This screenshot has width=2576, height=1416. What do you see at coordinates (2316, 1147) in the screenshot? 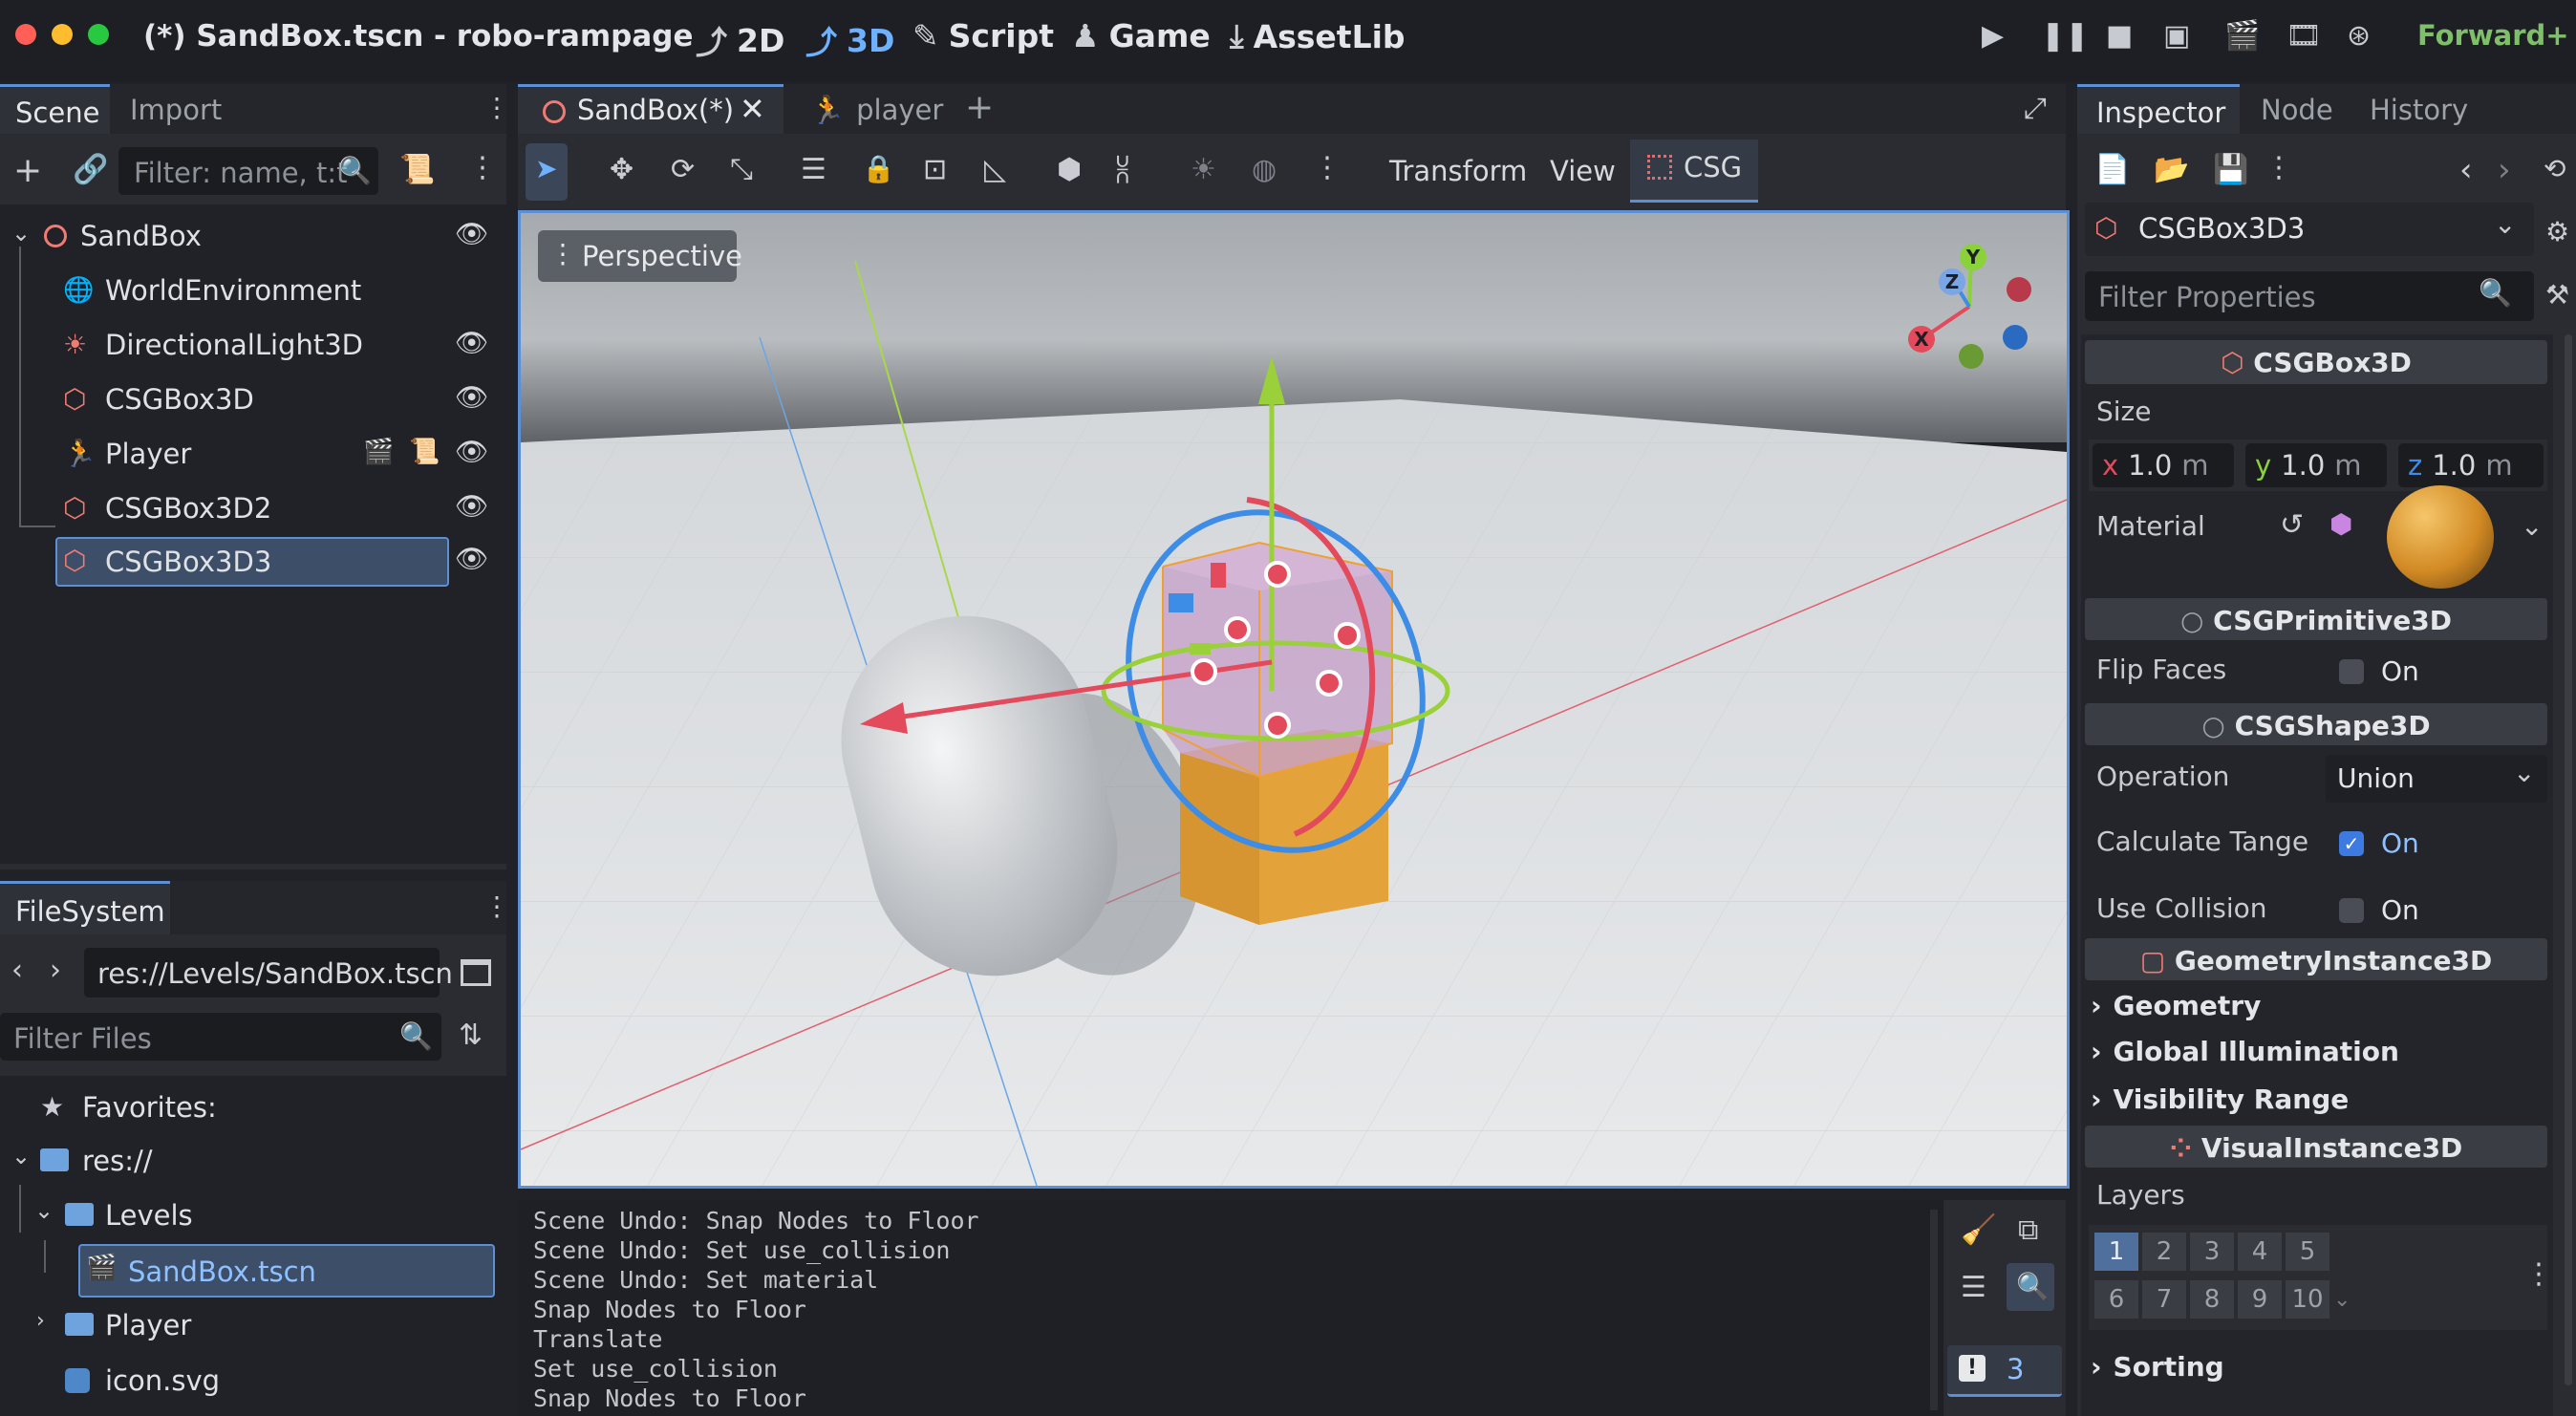
I see `section-visualinstance3d: ⁘ VisualInstance3D` at bounding box center [2316, 1147].